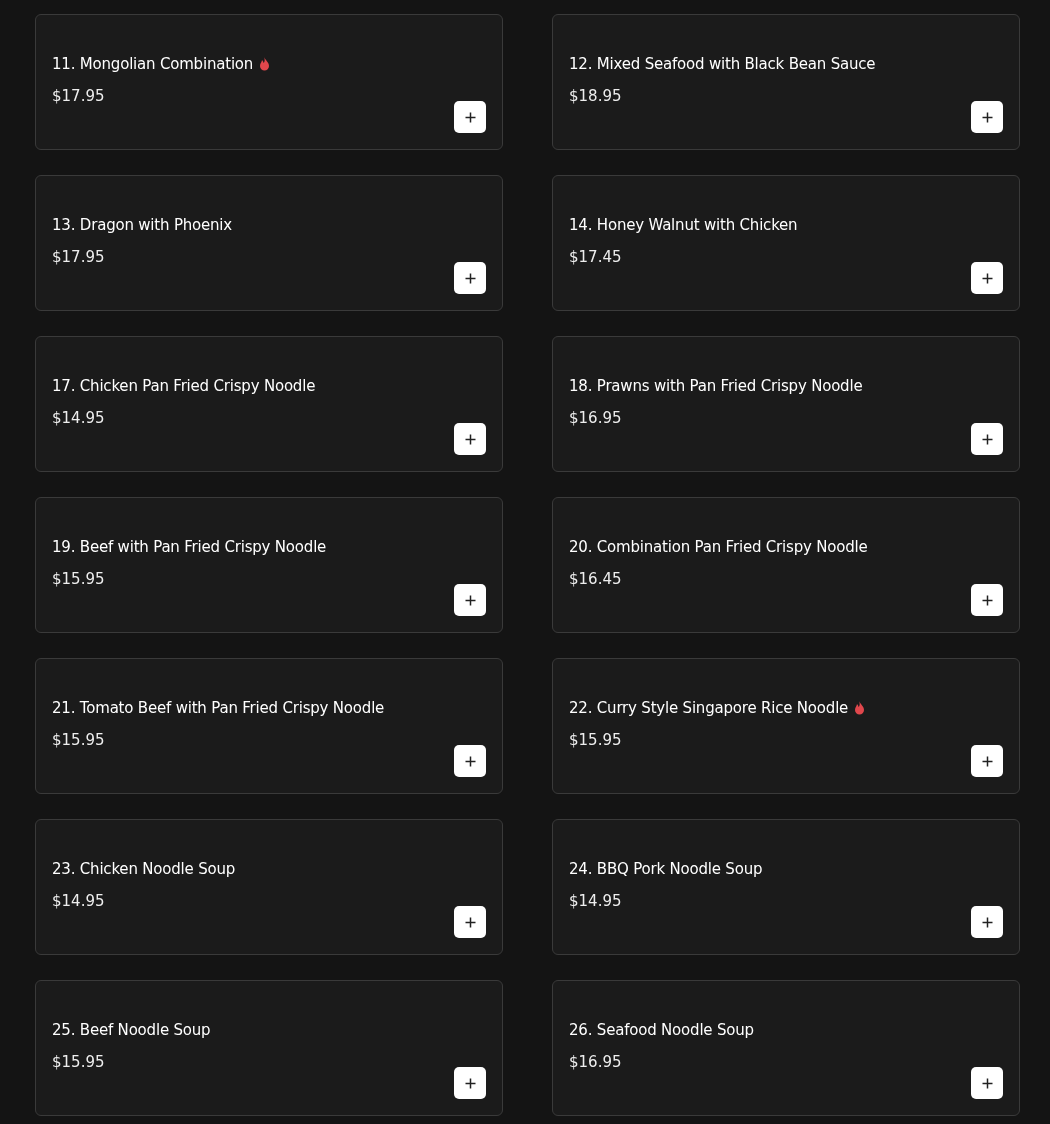 Image resolution: width=1050 pixels, height=1124 pixels. Describe the element at coordinates (144, 869) in the screenshot. I see `item-name: 23. Chicken Noodle Soup` at that location.